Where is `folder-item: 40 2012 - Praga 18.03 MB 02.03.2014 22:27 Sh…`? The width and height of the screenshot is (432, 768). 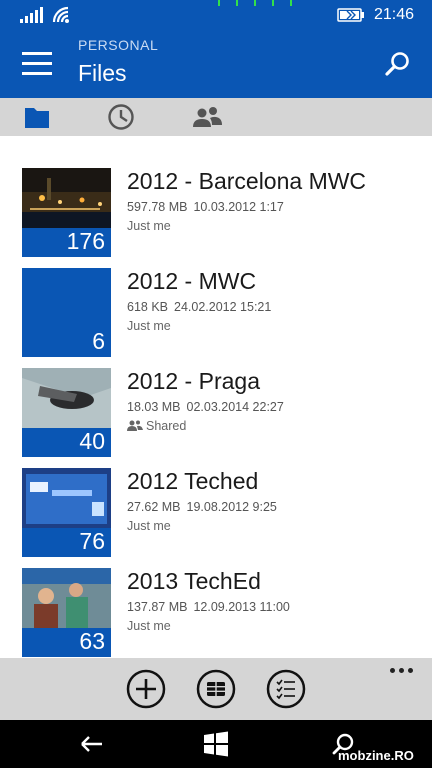 folder-item: 40 2012 - Praga 18.03 MB 02.03.2014 22:27 Sh… is located at coordinates (222, 413).